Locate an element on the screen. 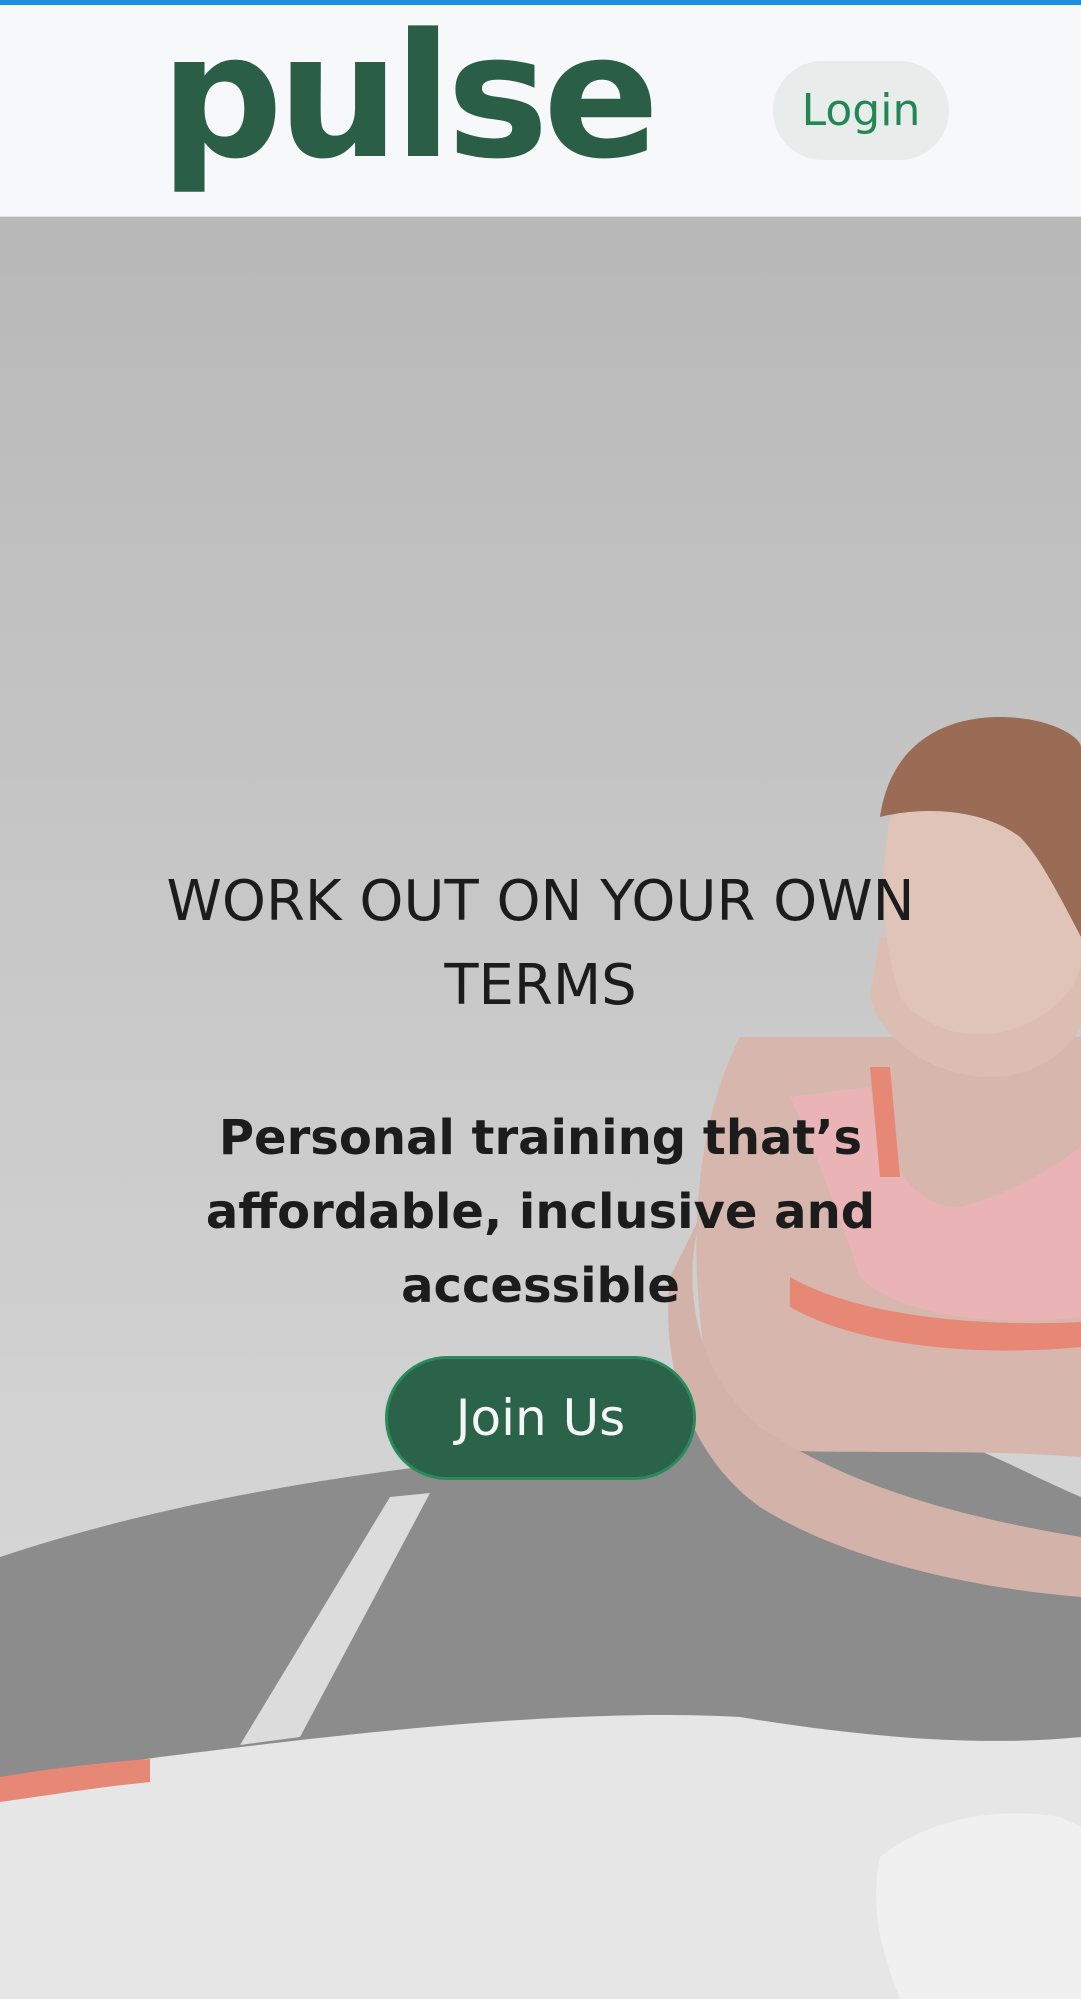 Image resolution: width=1081 pixels, height=1999 pixels. login-button: Login is located at coordinates (861, 110).